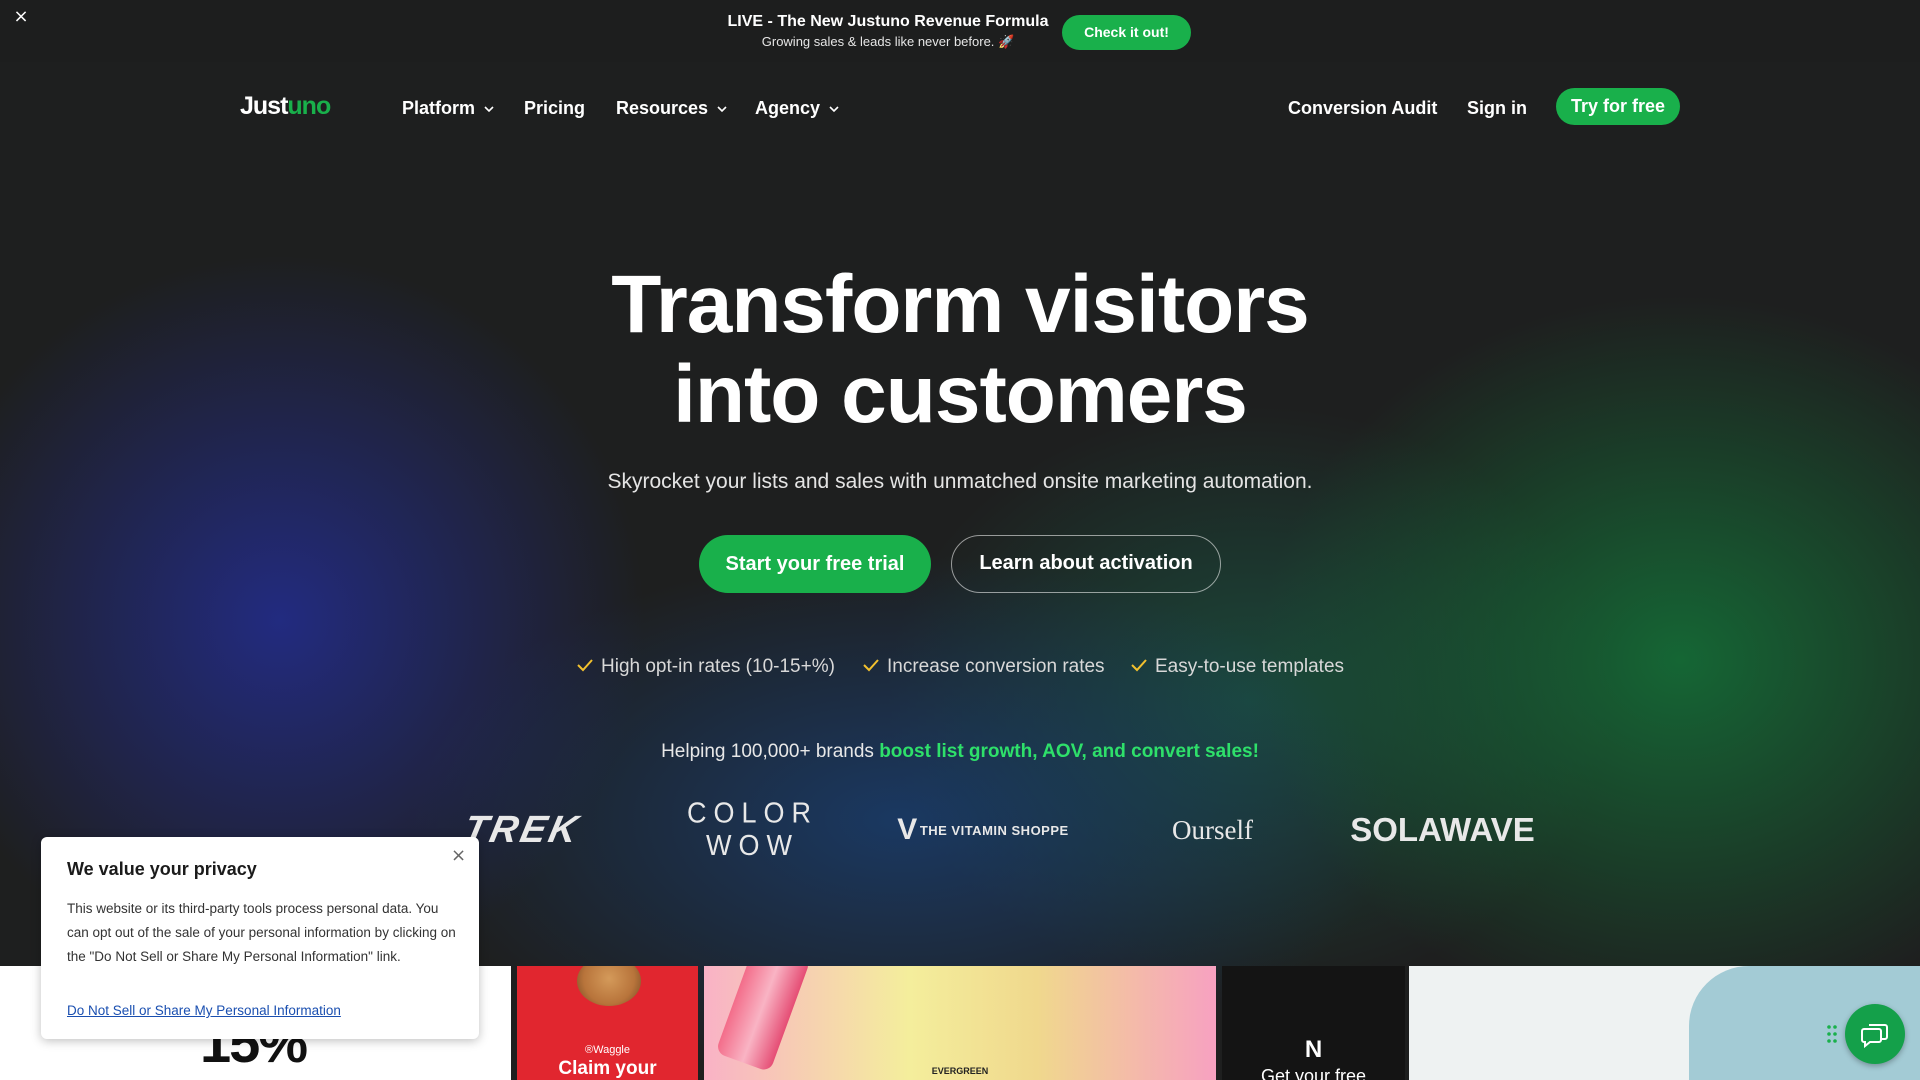 This screenshot has width=1920, height=1080. Describe the element at coordinates (907, 829) in the screenshot. I see `vitamin-shoppe-mark: V` at that location.